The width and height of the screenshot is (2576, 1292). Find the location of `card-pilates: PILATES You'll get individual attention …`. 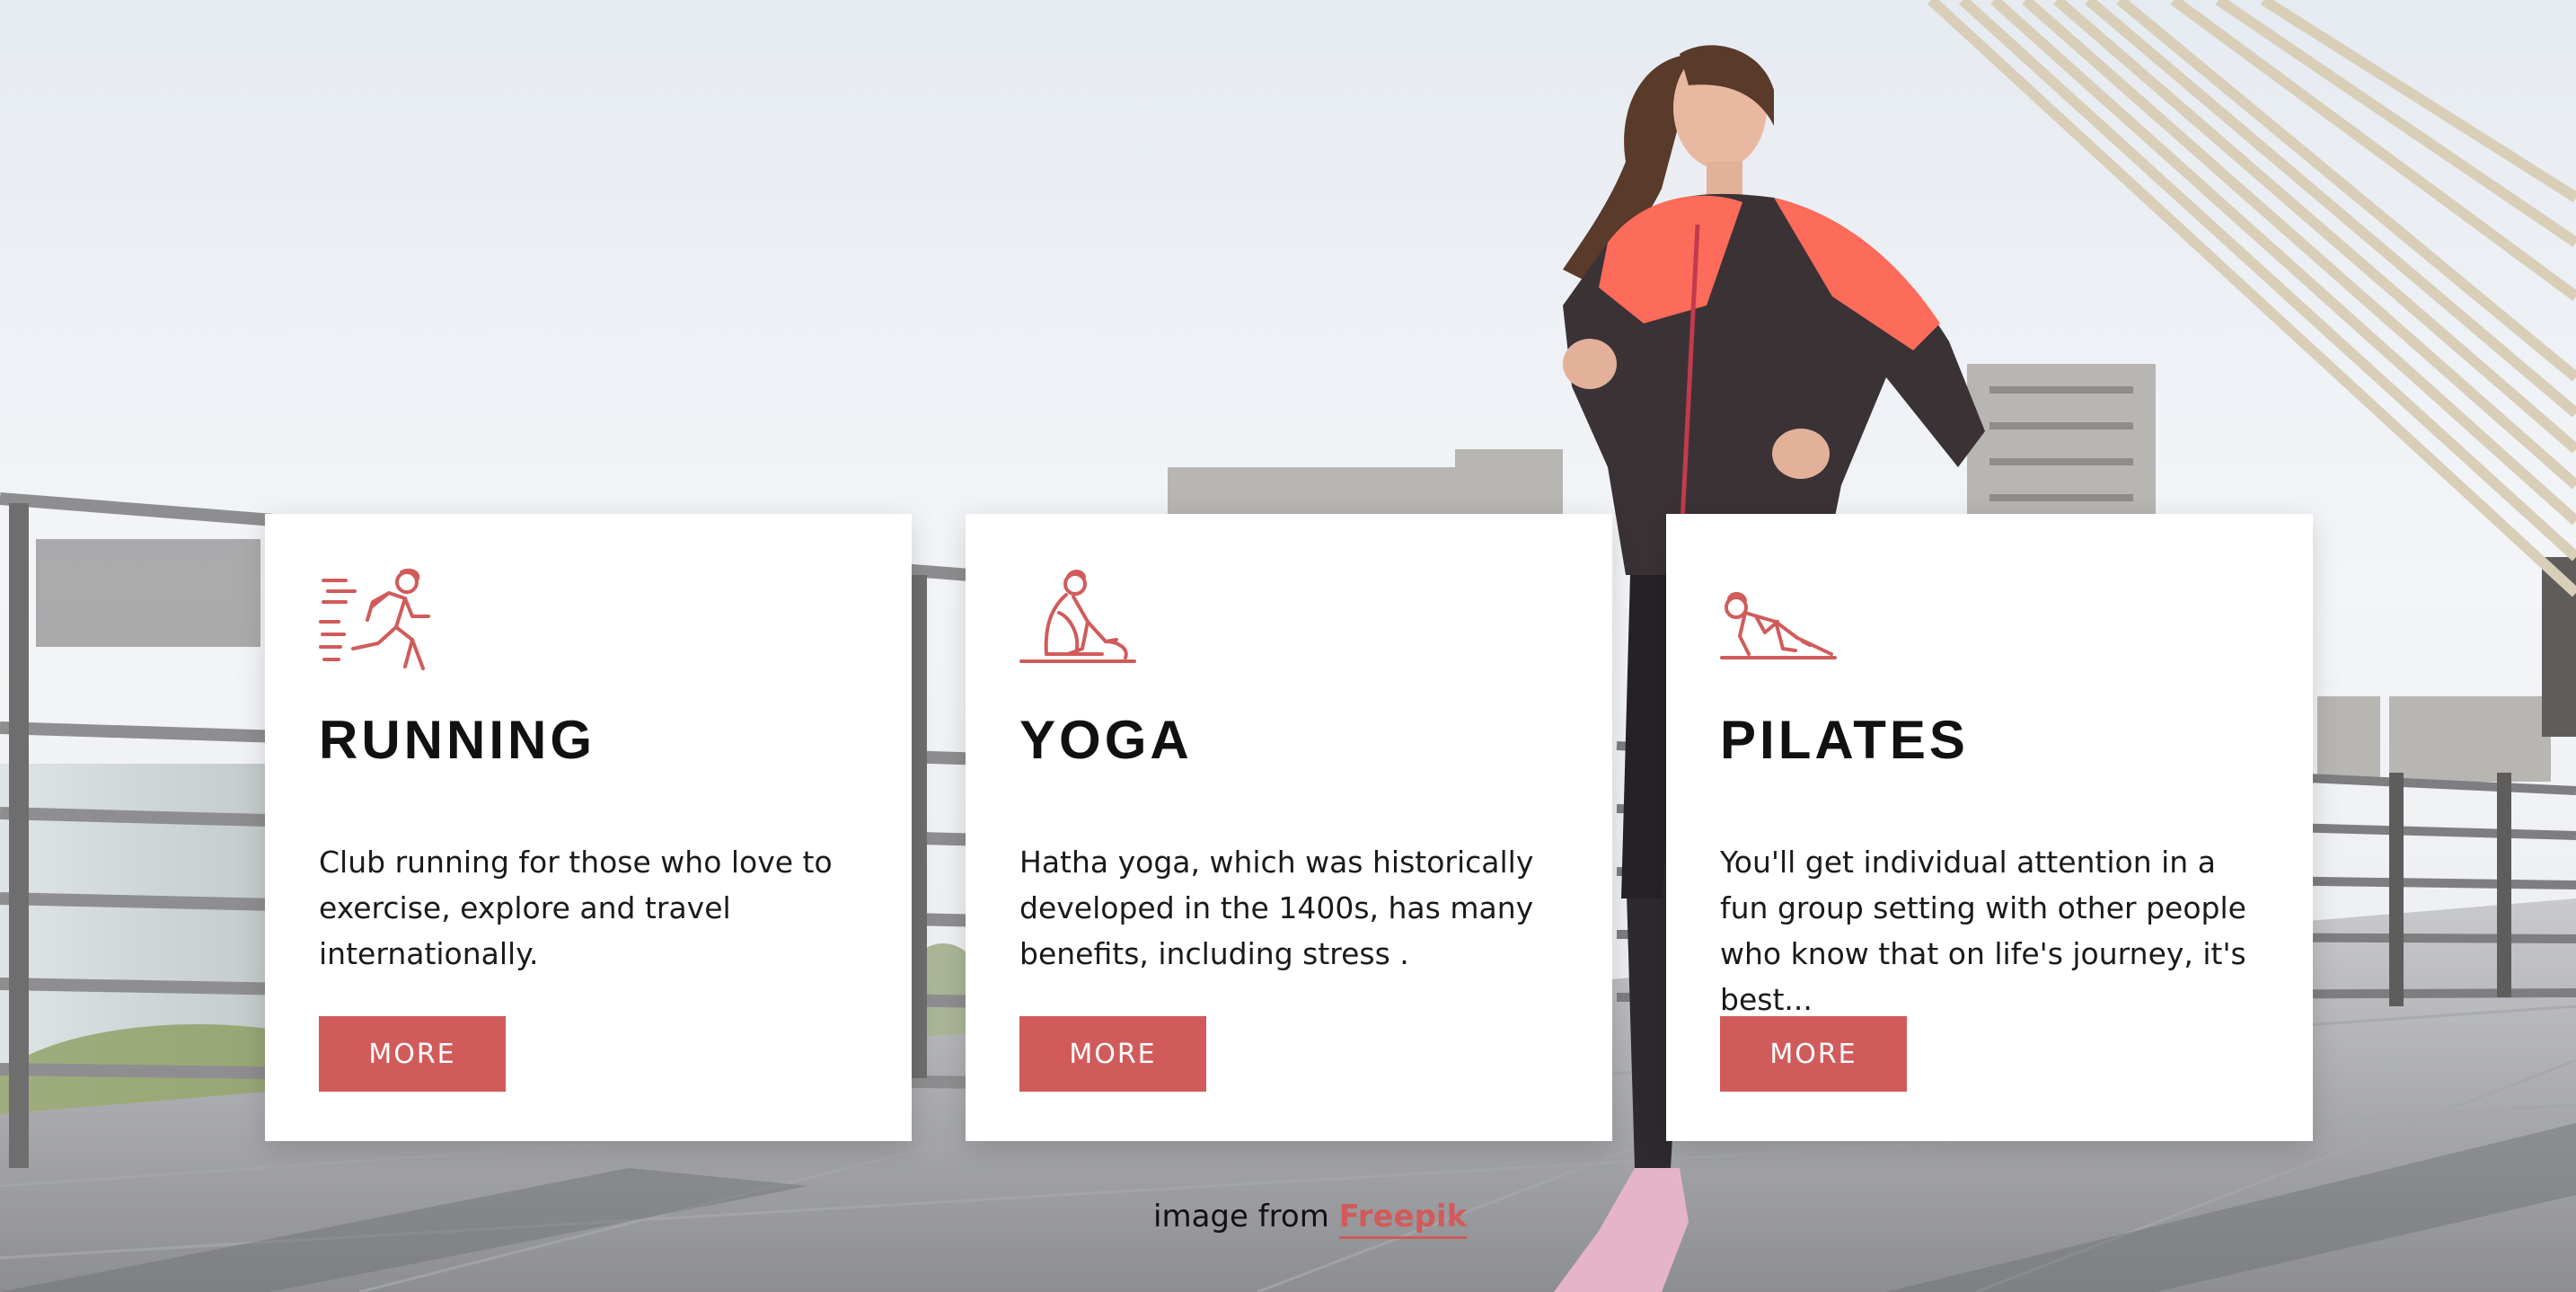

card-pilates: PILATES You'll get individual attention … is located at coordinates (1989, 827).